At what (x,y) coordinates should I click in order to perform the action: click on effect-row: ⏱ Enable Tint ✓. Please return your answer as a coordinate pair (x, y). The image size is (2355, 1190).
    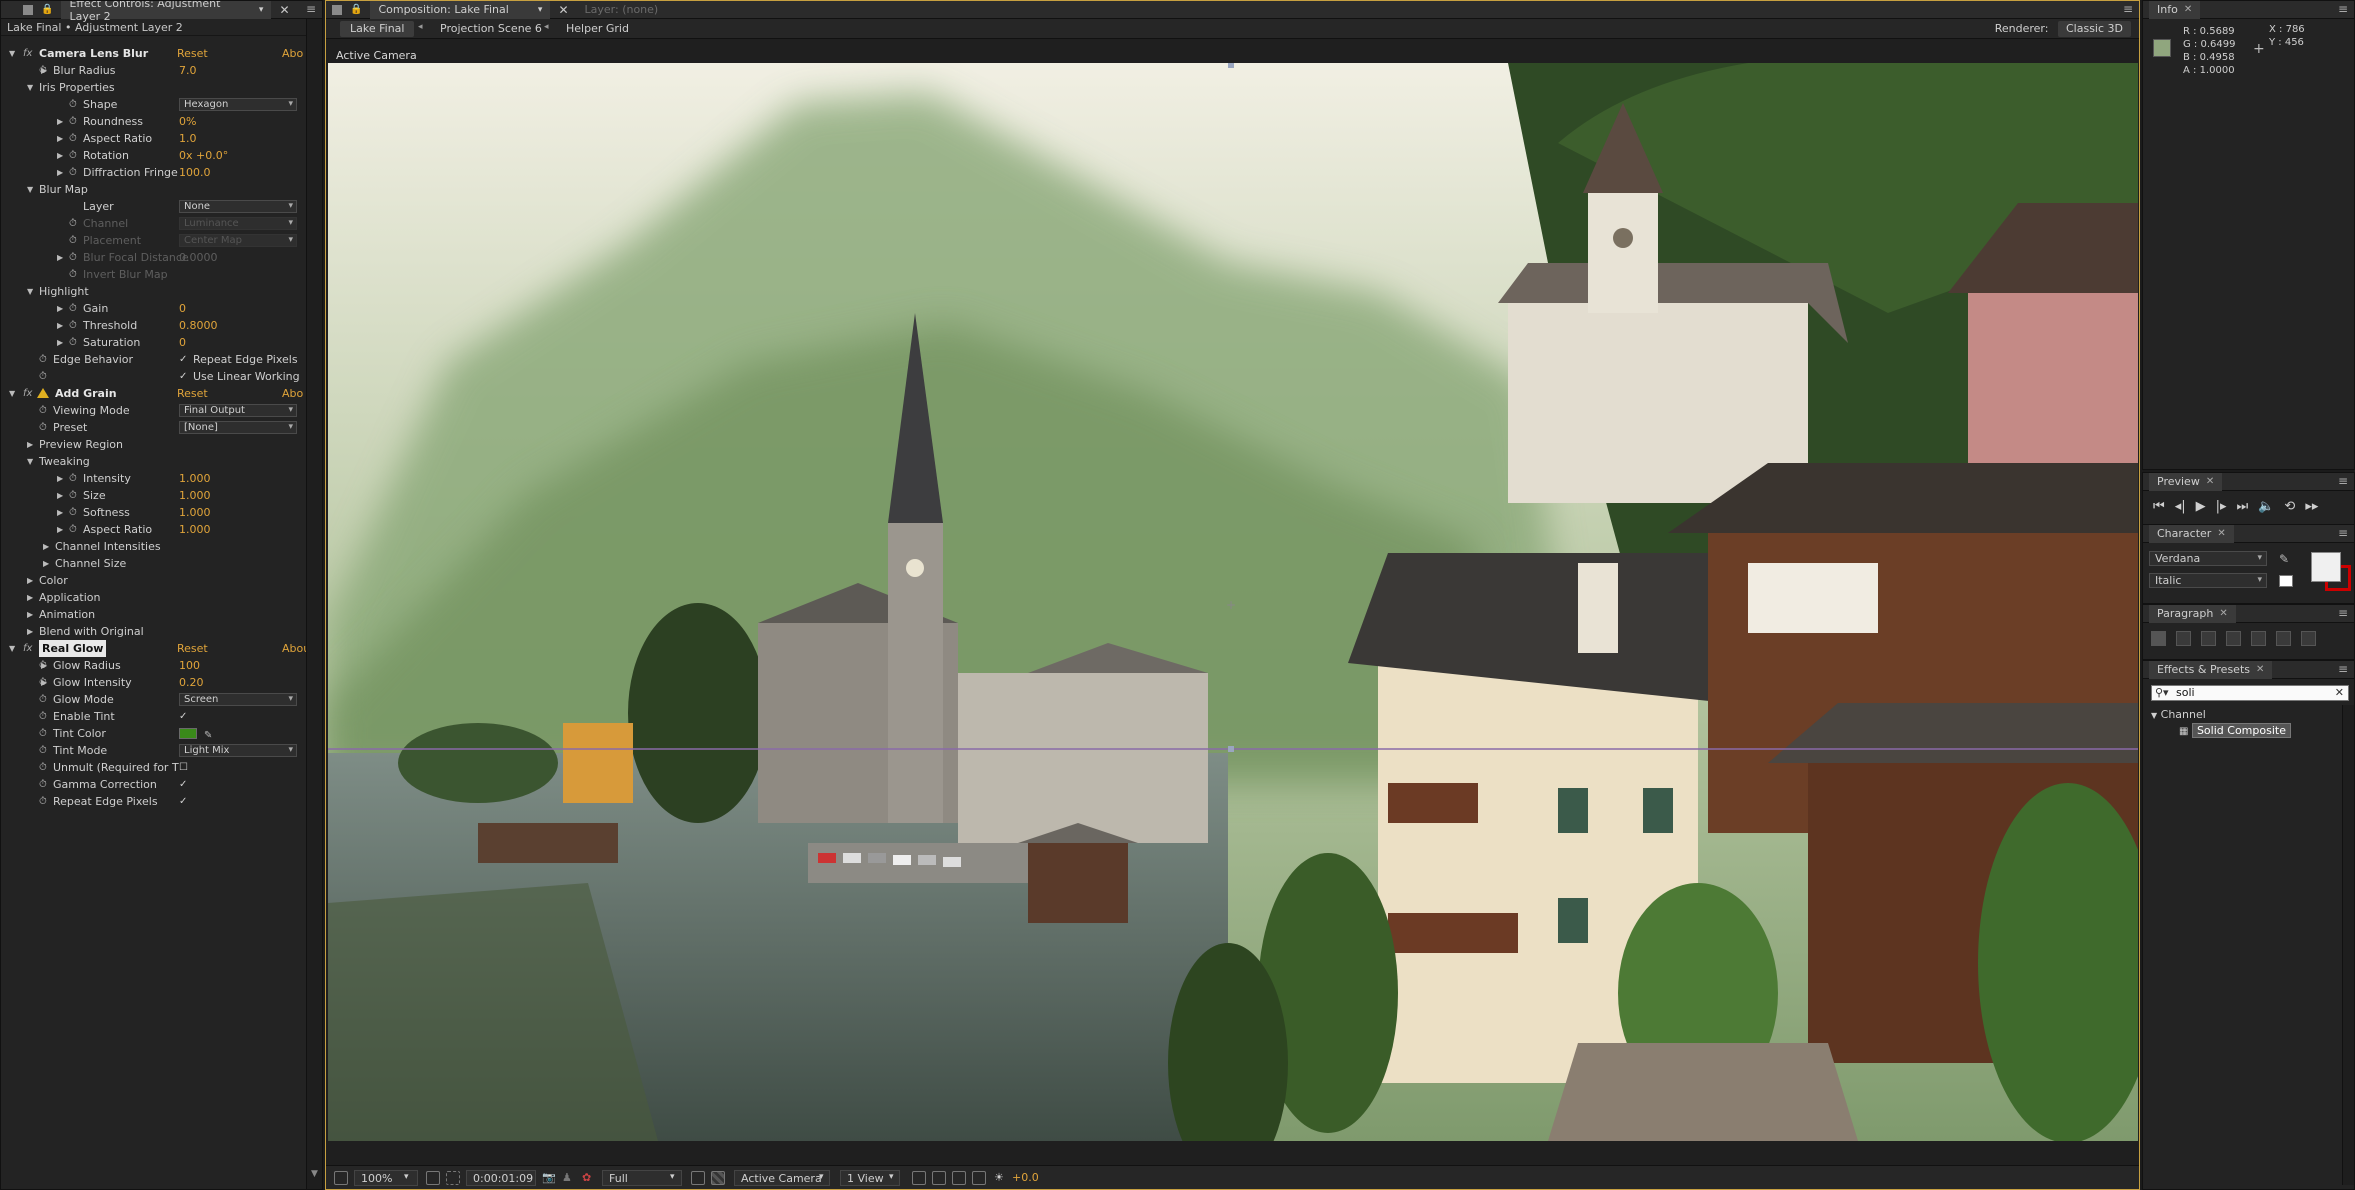
    Looking at the image, I should click on (152, 716).